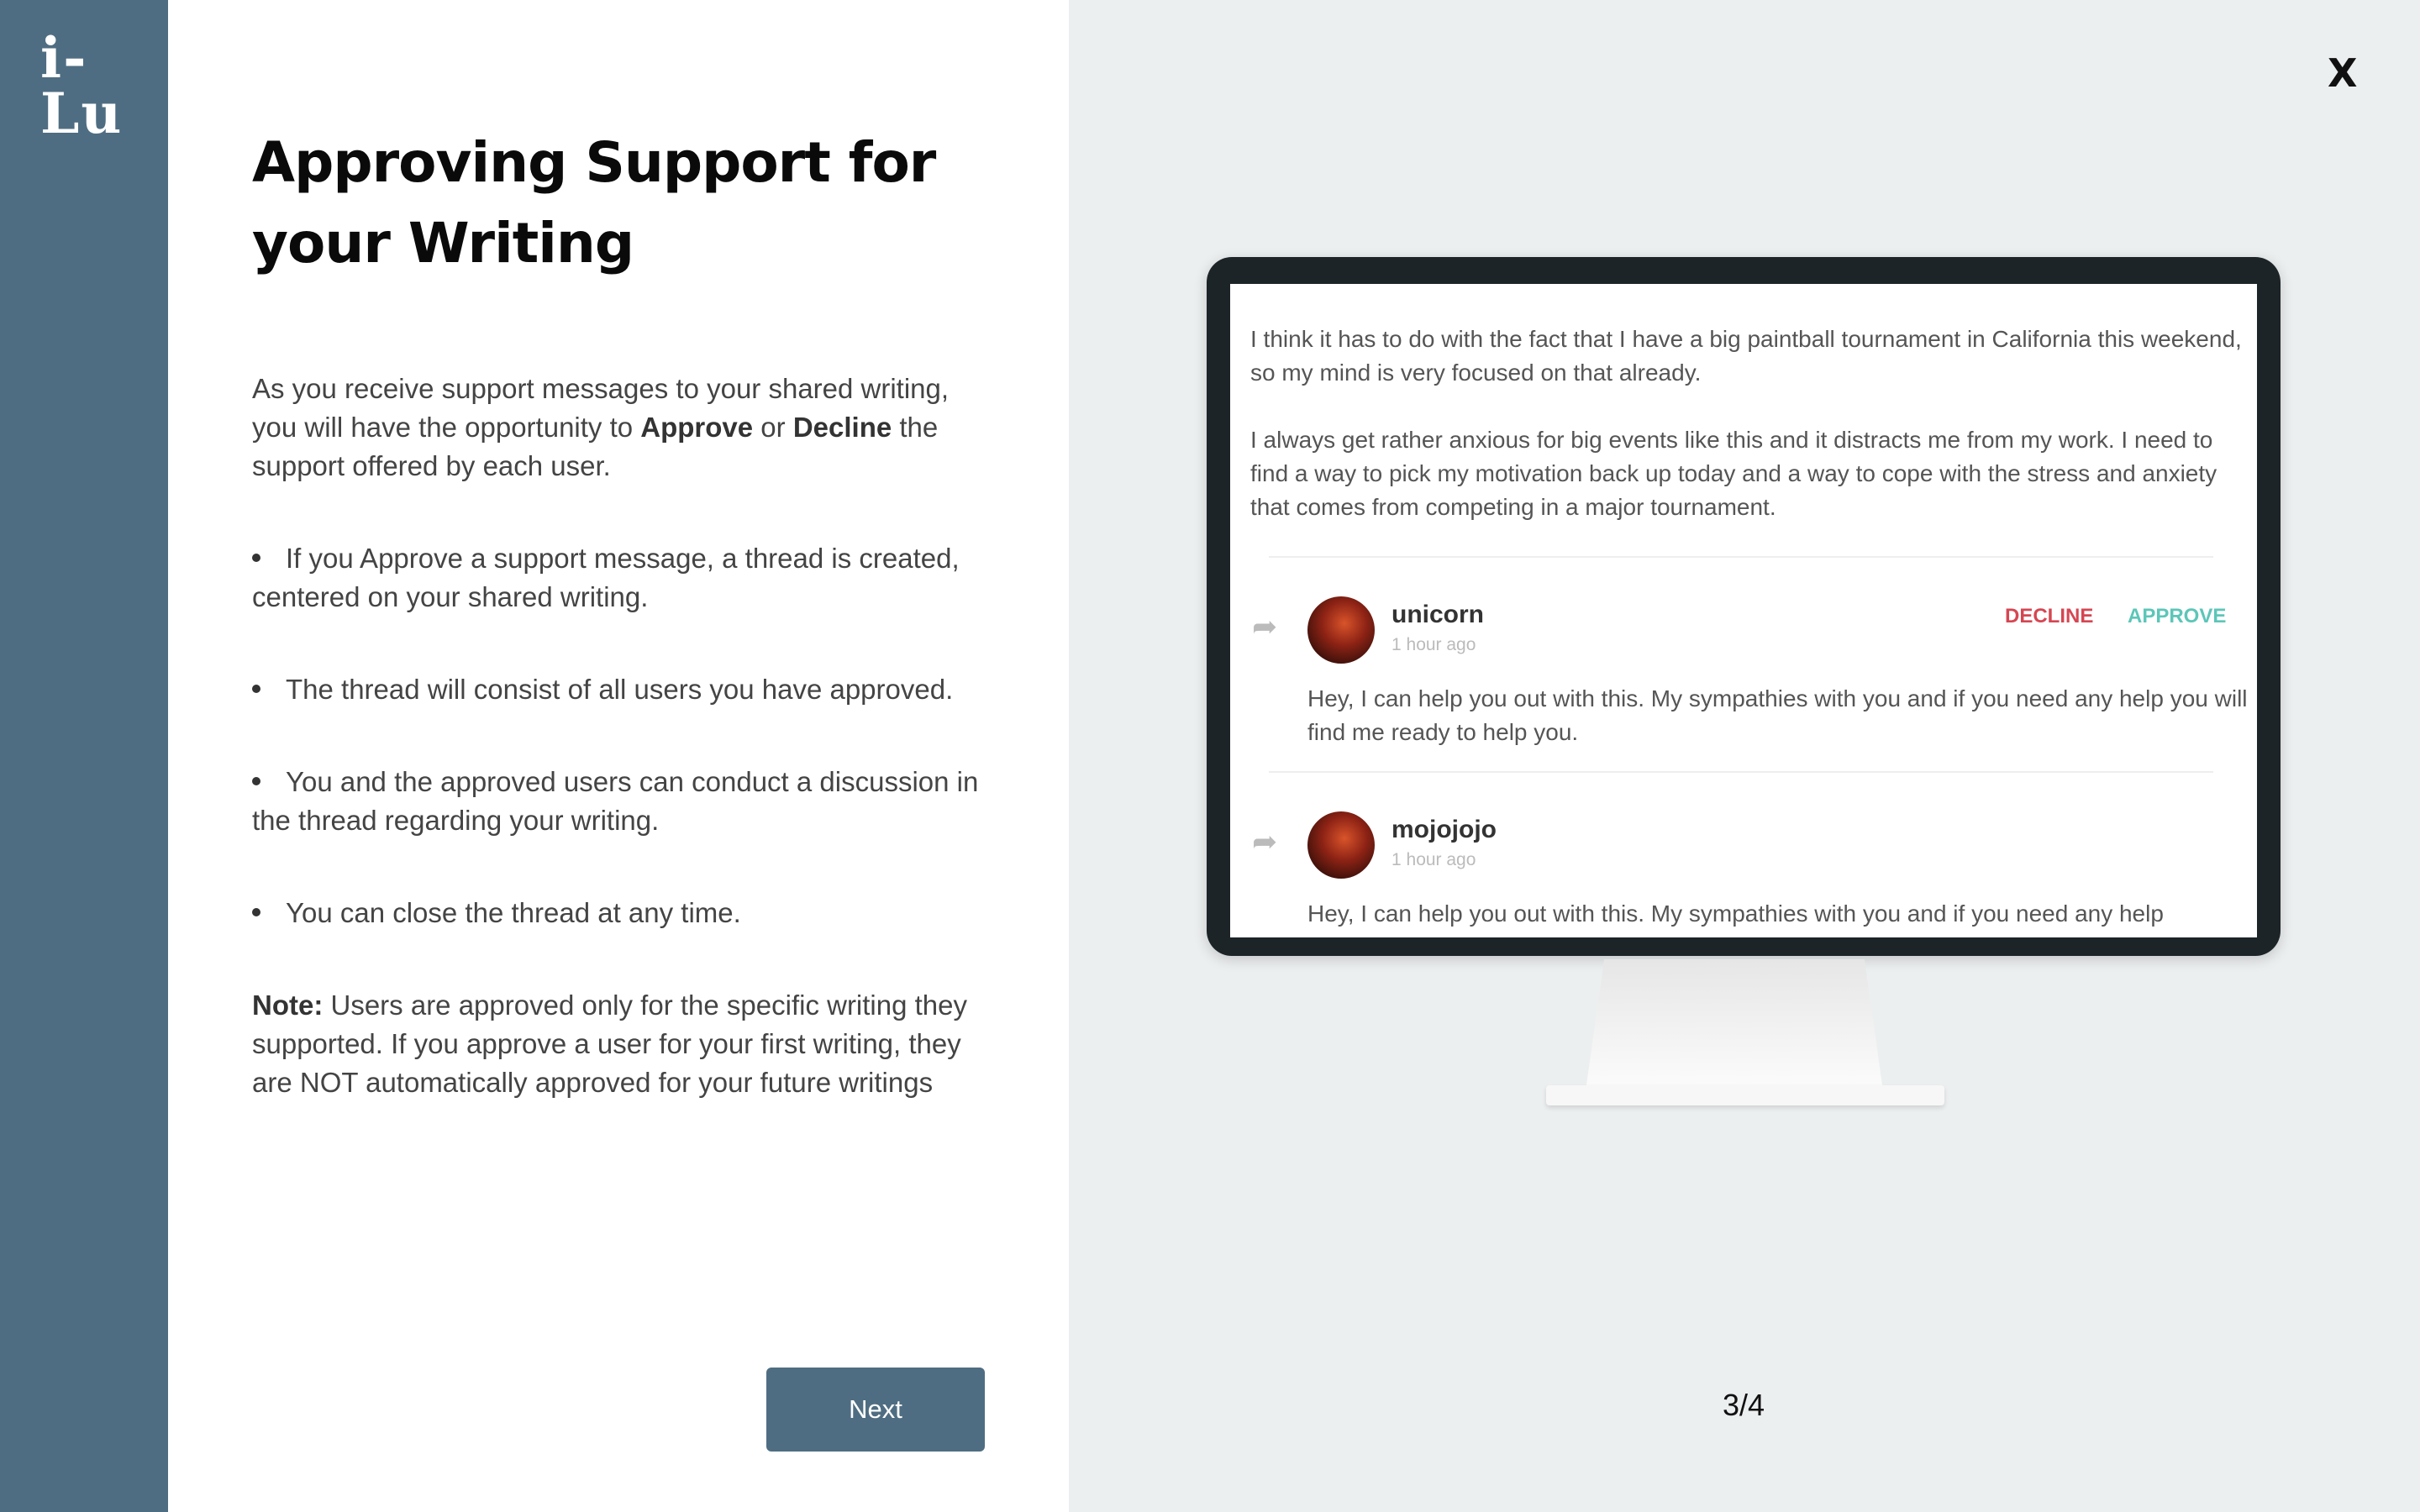 This screenshot has height=1512, width=2420. Describe the element at coordinates (1734, 1022) in the screenshot. I see `monitor-stand` at that location.